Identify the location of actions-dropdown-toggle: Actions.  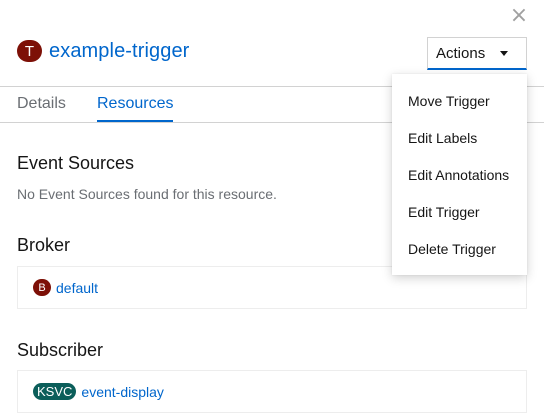
(477, 53).